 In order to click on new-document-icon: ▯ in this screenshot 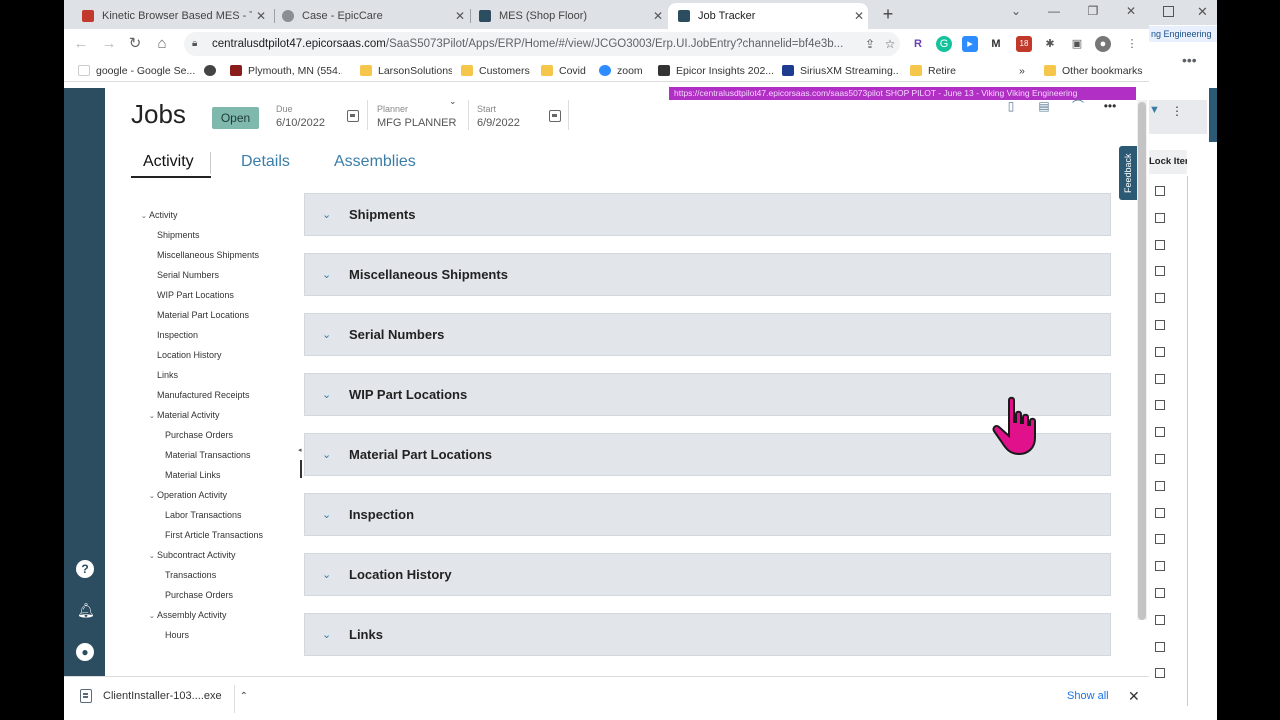, I will do `click(1011, 106)`.